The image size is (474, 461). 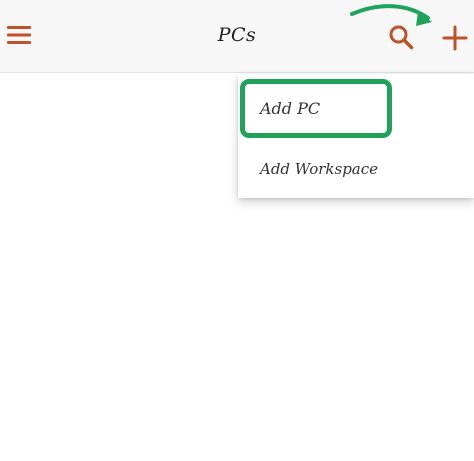 I want to click on add-dropdown-menu: Add PC Add Workspace, so click(x=356, y=136).